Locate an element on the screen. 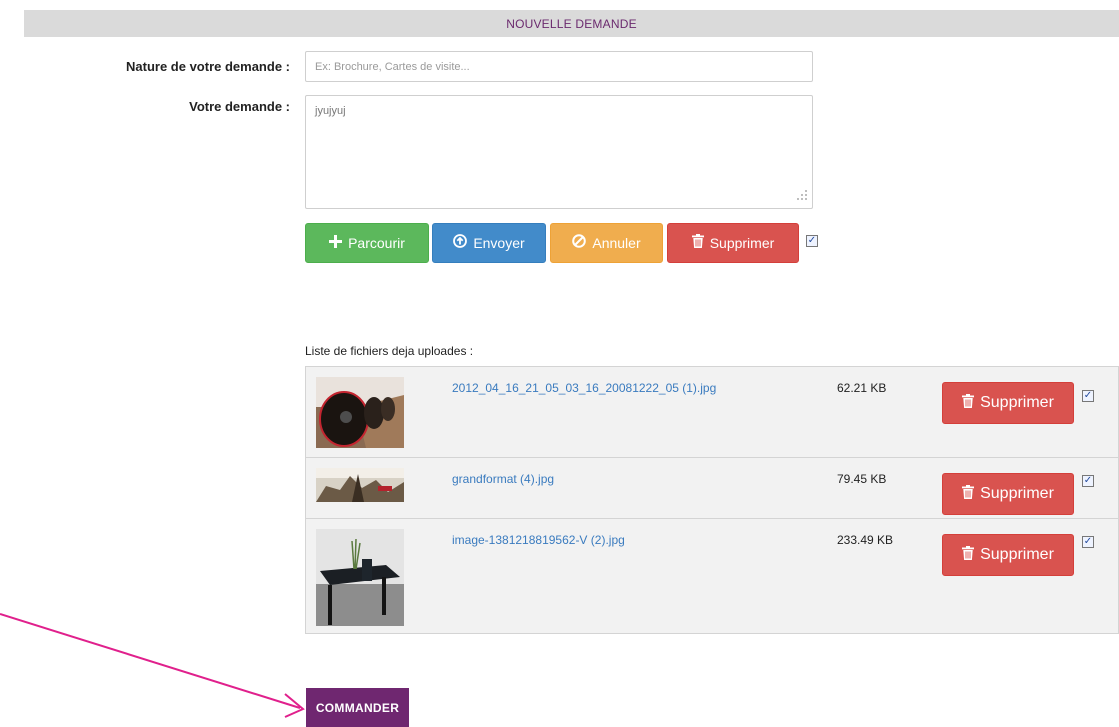  file-size: 79.45 KB is located at coordinates (862, 479).